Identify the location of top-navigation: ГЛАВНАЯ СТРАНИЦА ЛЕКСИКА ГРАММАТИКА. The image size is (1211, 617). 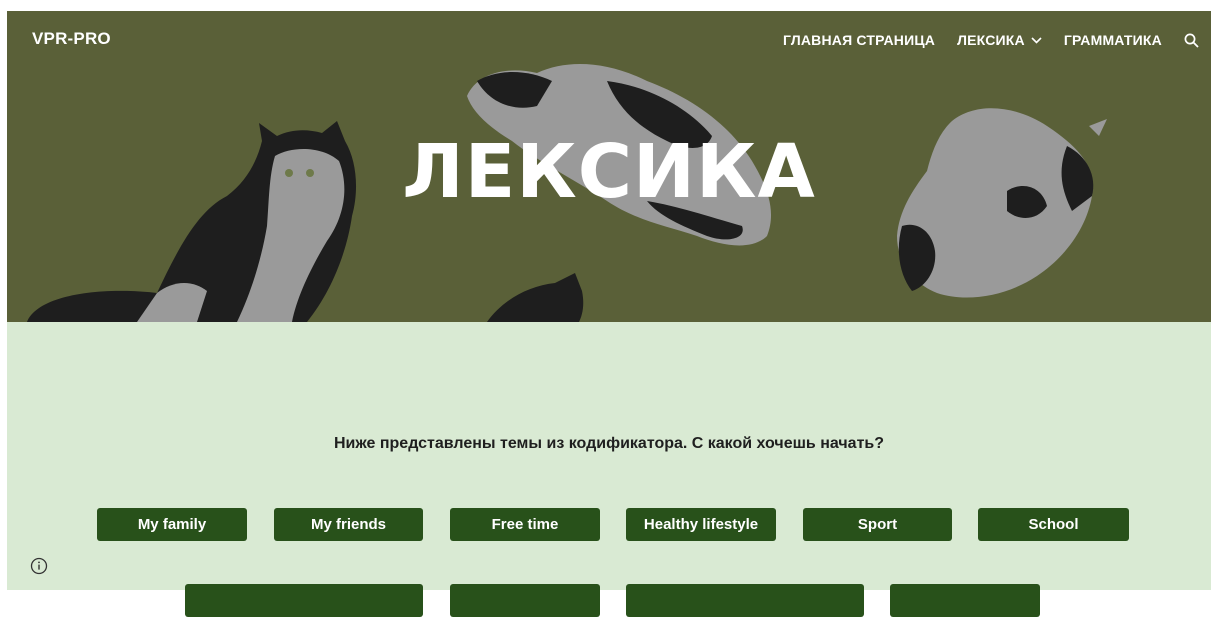
(986, 40).